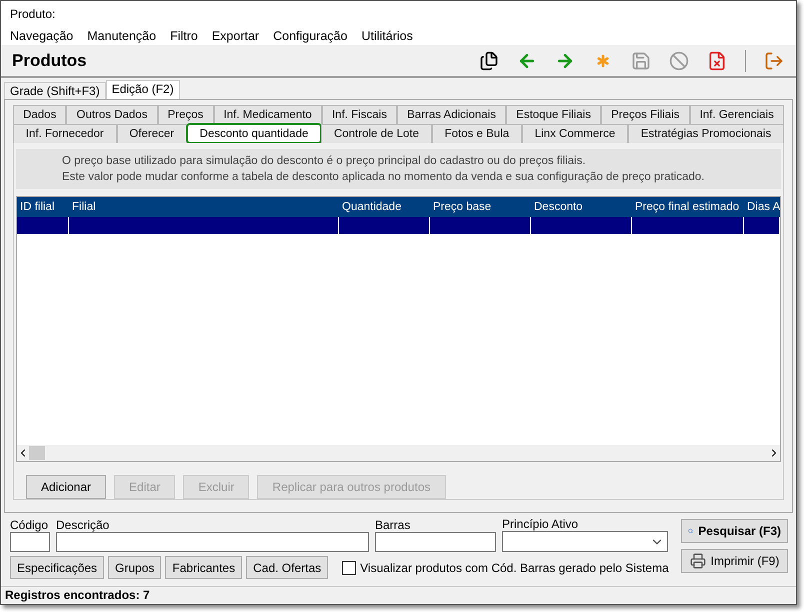  What do you see at coordinates (541, 524) in the screenshot?
I see `field-label: Princípio Ativo` at bounding box center [541, 524].